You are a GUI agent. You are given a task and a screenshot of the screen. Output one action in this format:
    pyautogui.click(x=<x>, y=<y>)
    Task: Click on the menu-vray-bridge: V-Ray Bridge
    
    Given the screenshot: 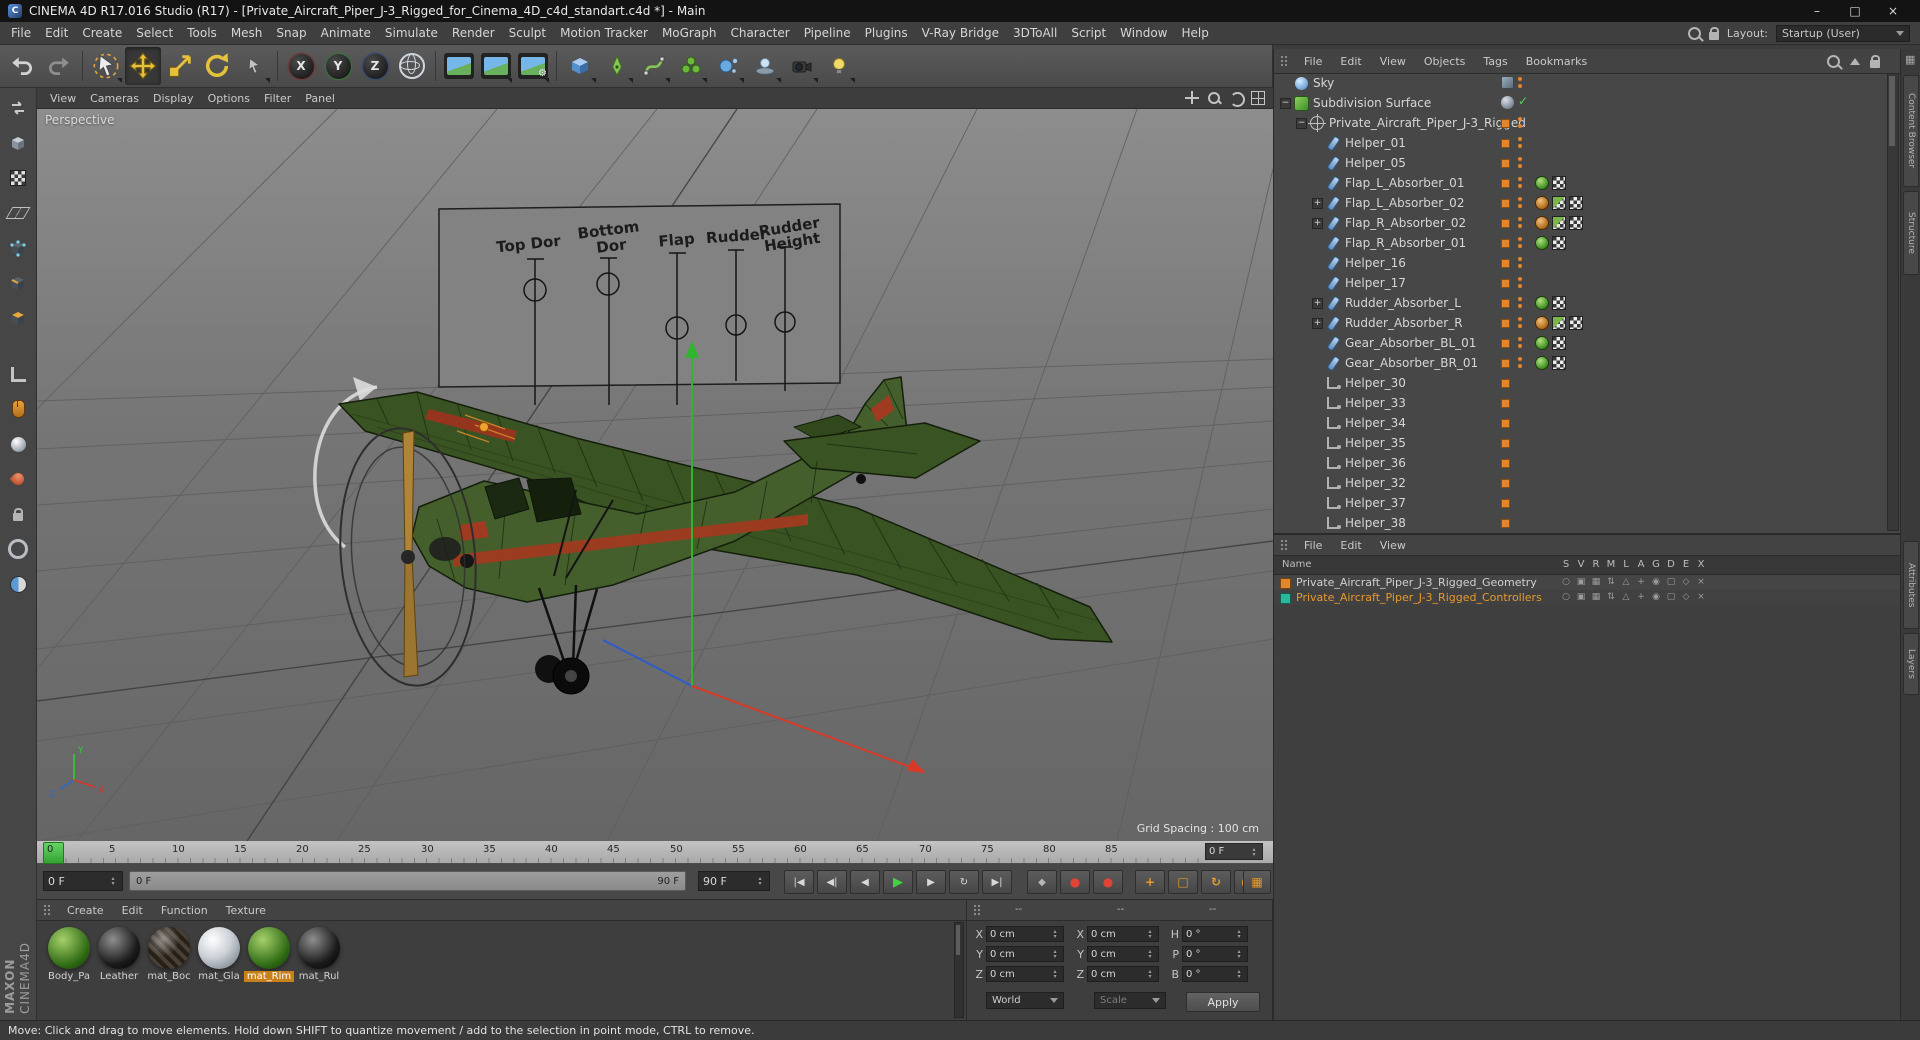 What is the action you would take?
    pyautogui.click(x=960, y=33)
    